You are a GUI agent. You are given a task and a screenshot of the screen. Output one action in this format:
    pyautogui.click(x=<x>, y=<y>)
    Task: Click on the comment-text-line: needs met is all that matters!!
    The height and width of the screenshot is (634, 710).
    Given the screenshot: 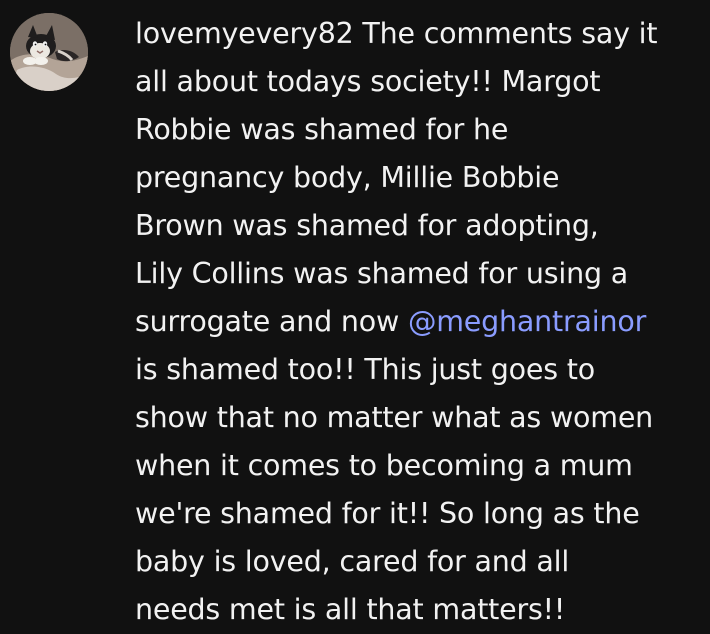 What is the action you would take?
    pyautogui.click(x=350, y=609)
    